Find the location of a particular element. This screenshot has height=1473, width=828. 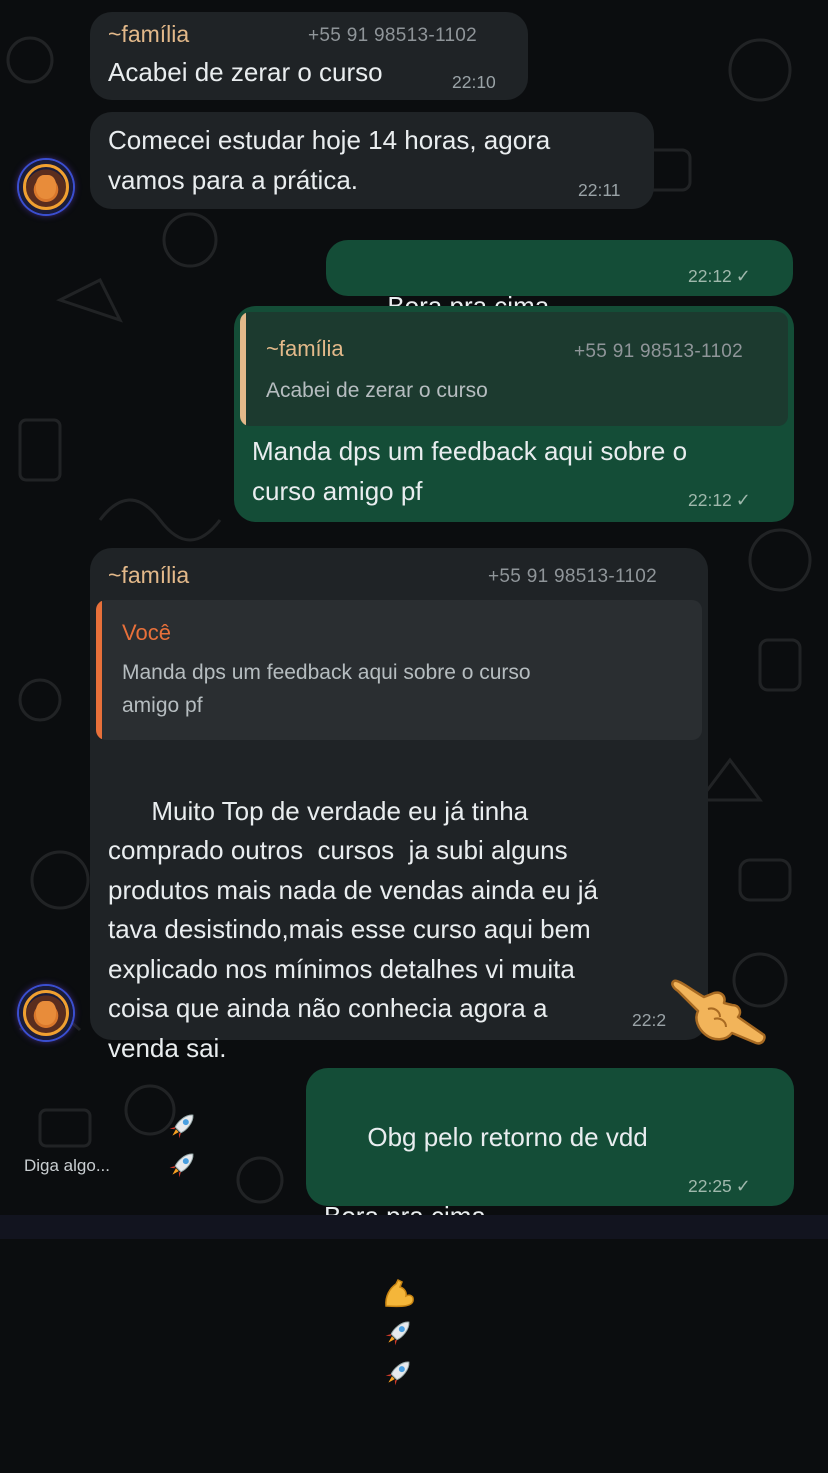

message-time: 22:11 is located at coordinates (599, 190).